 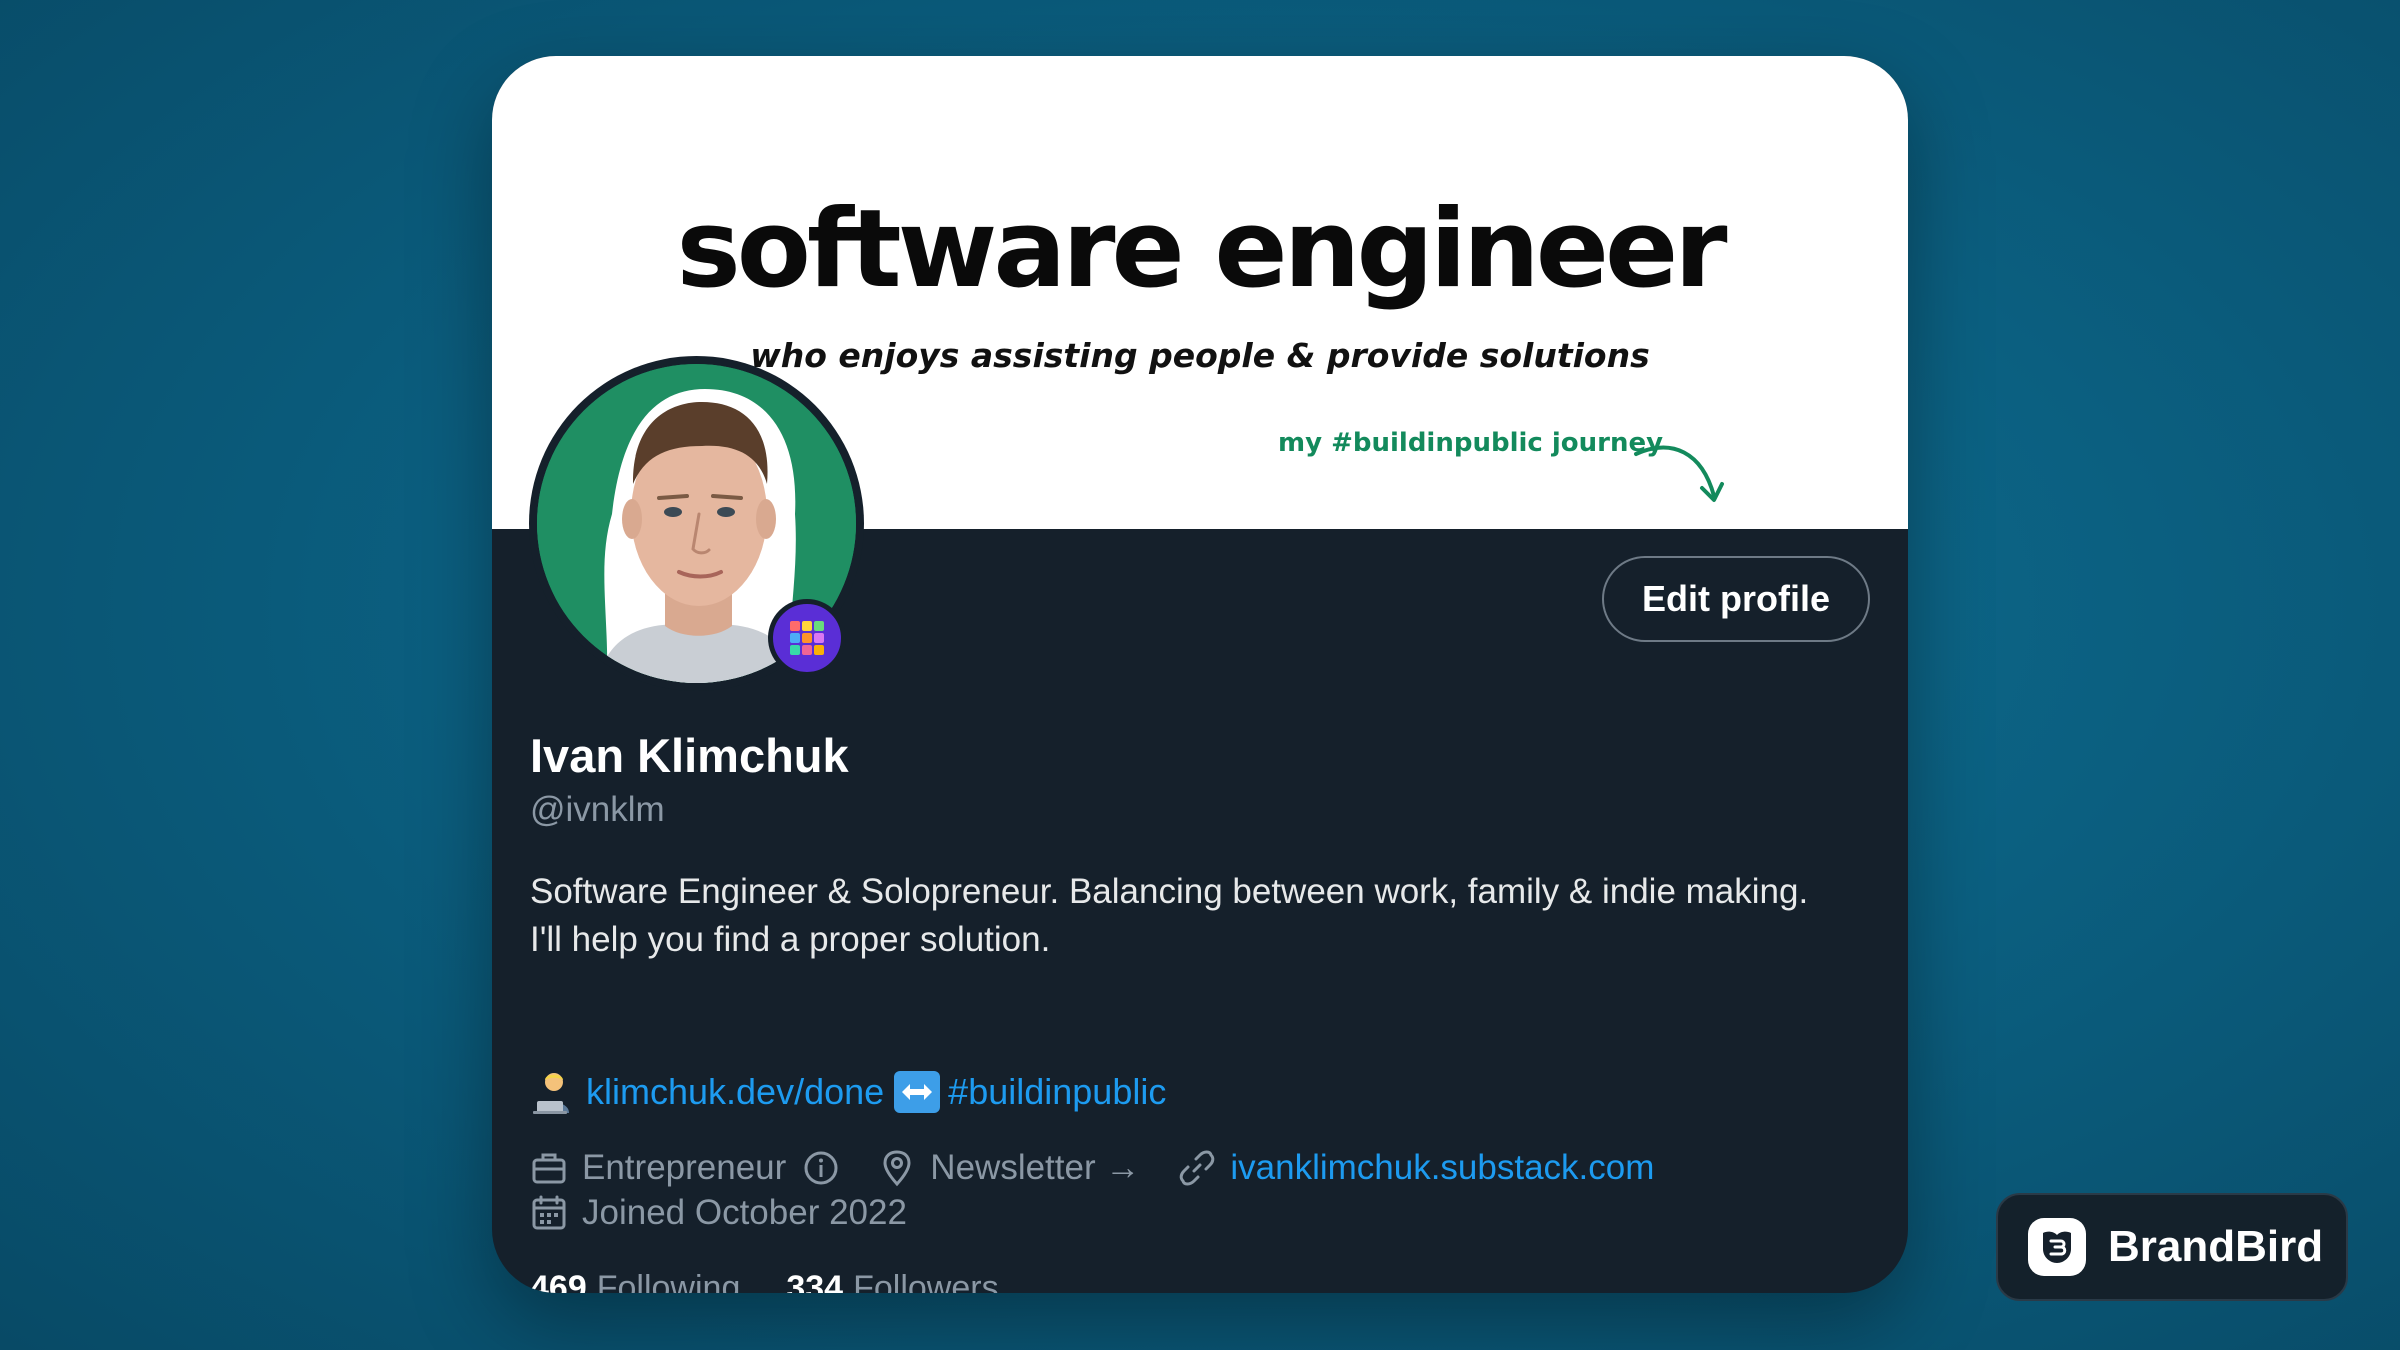 I want to click on bio-link-done: klimchuk.dev/done, so click(x=735, y=1092).